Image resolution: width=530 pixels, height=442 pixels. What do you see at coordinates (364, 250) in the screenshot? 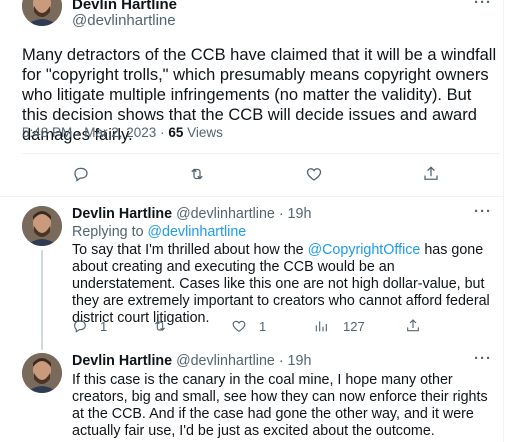
I see `mention-link: @CopyrightOffice` at bounding box center [364, 250].